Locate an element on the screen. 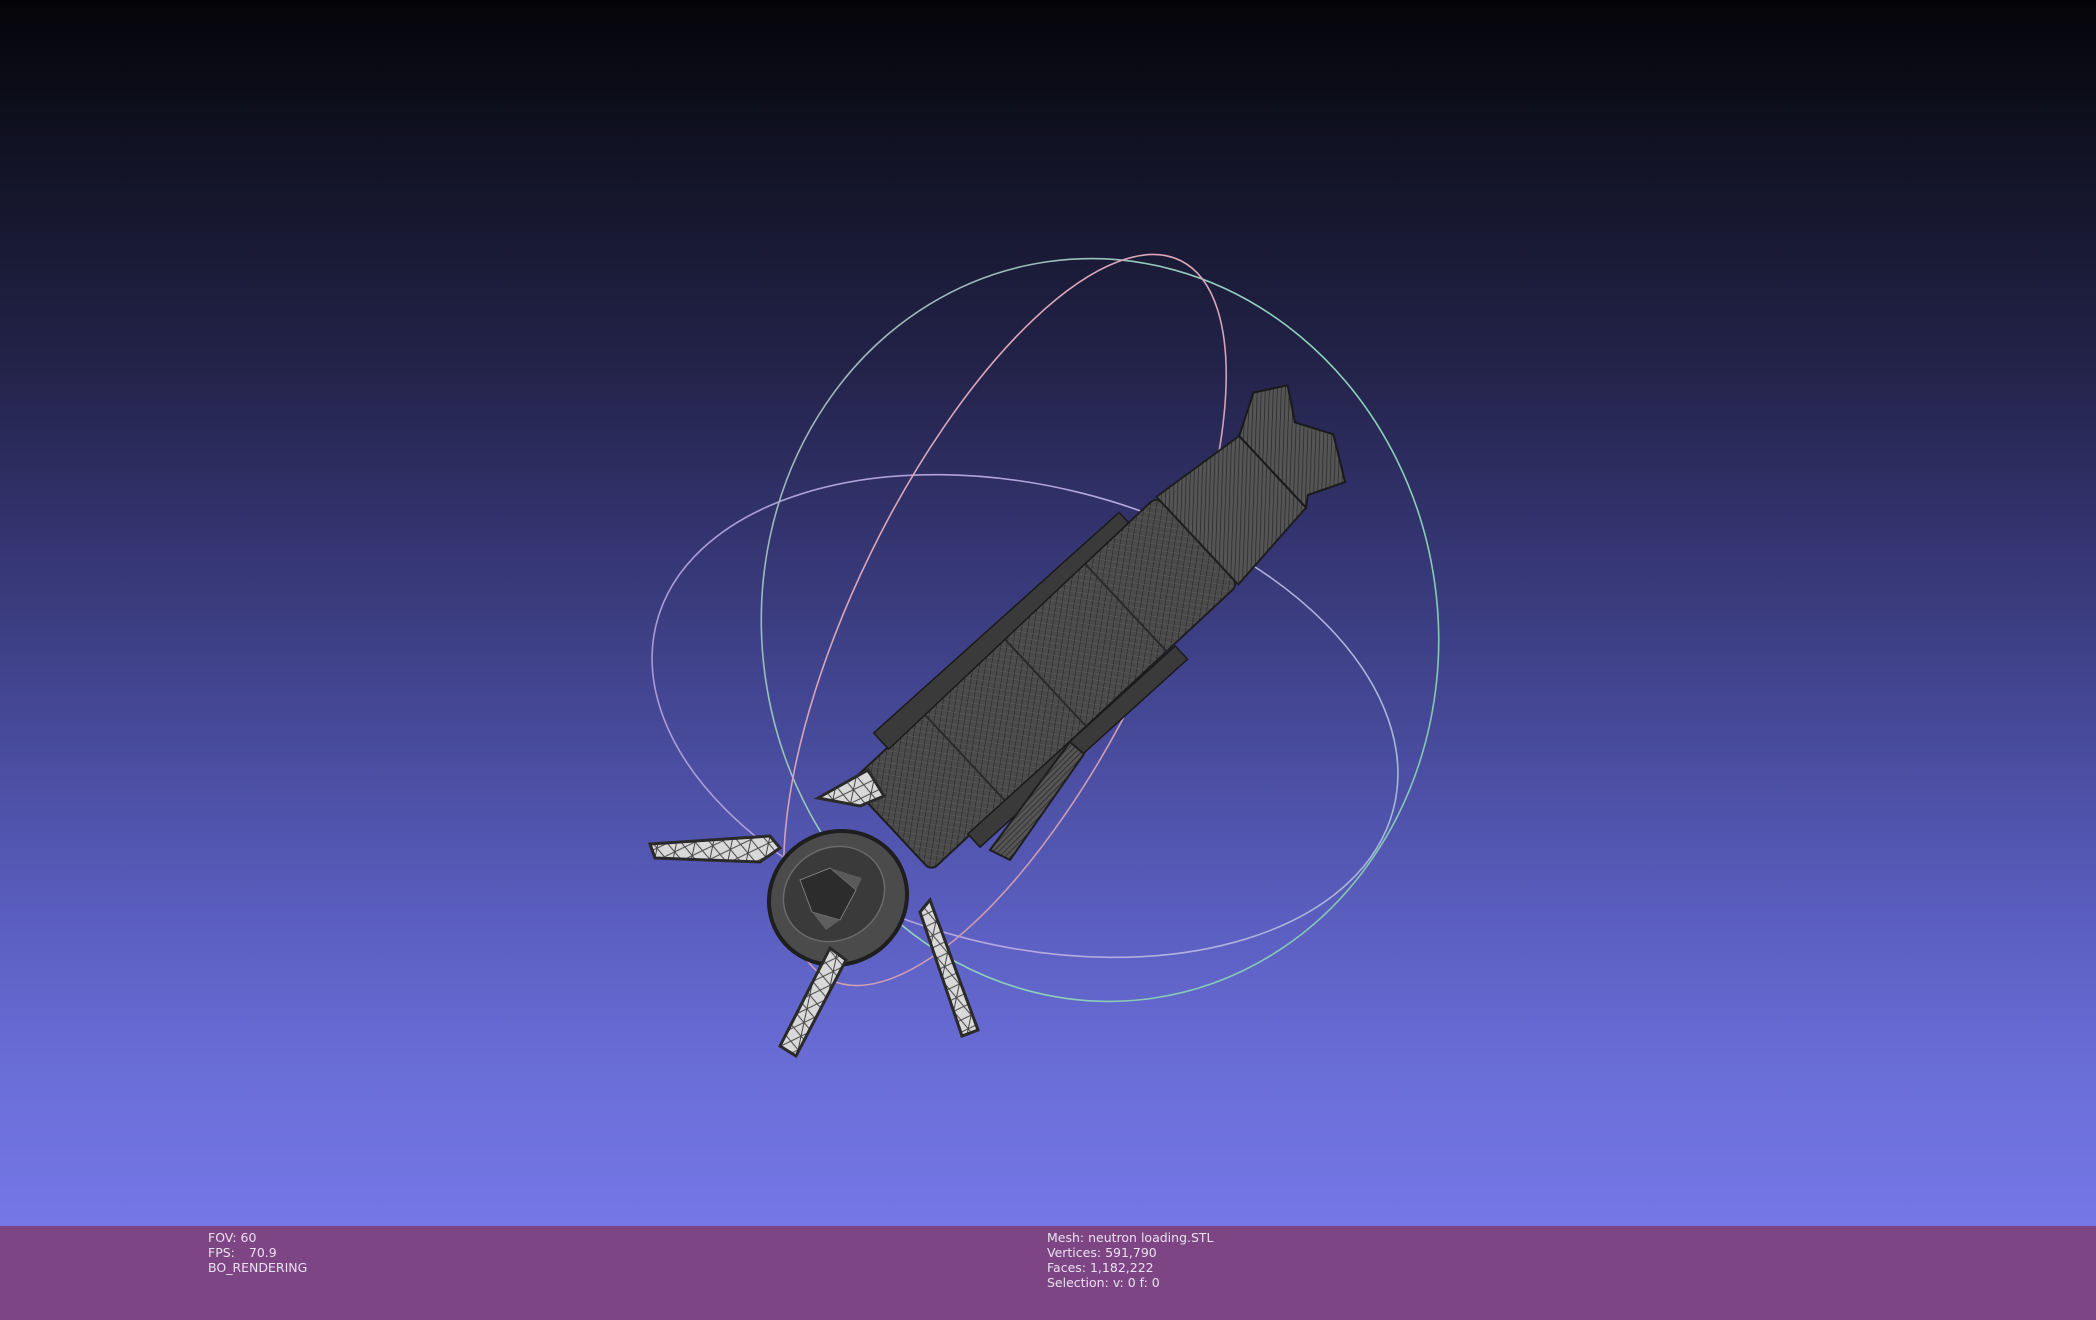 Image resolution: width=2096 pixels, height=1320 pixels. fps-label: FPS: is located at coordinates (221, 1252).